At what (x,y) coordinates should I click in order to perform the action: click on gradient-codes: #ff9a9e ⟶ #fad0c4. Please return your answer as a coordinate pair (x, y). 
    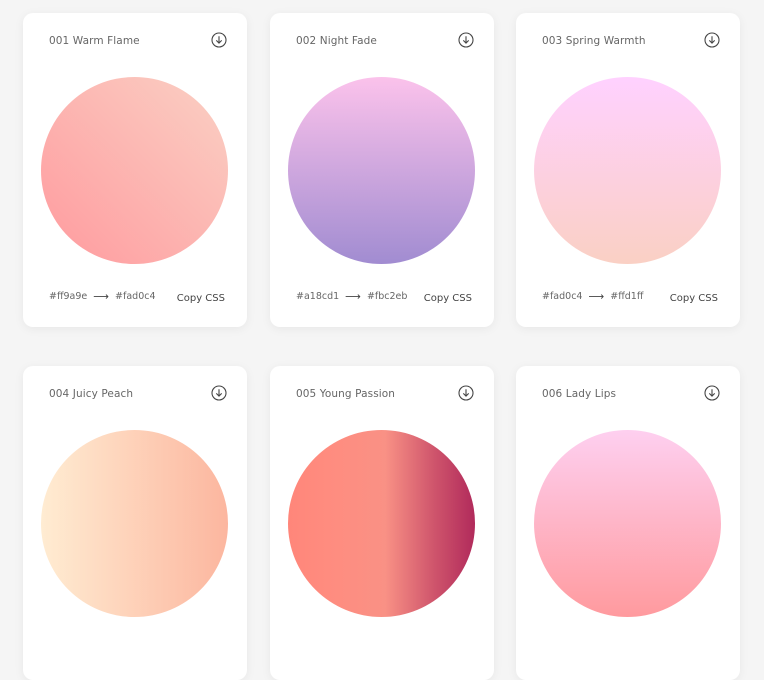
    Looking at the image, I should click on (102, 296).